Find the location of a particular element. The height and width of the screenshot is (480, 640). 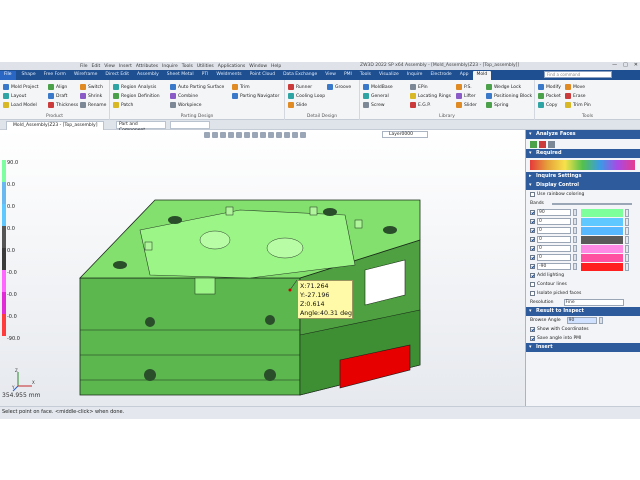

apply-icon is located at coordinates (551, 144).